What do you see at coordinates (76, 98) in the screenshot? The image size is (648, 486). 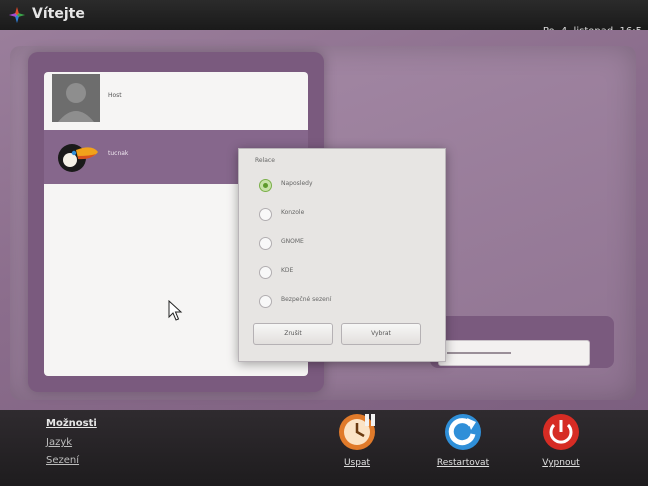 I see `silhouette-avatar-icon` at bounding box center [76, 98].